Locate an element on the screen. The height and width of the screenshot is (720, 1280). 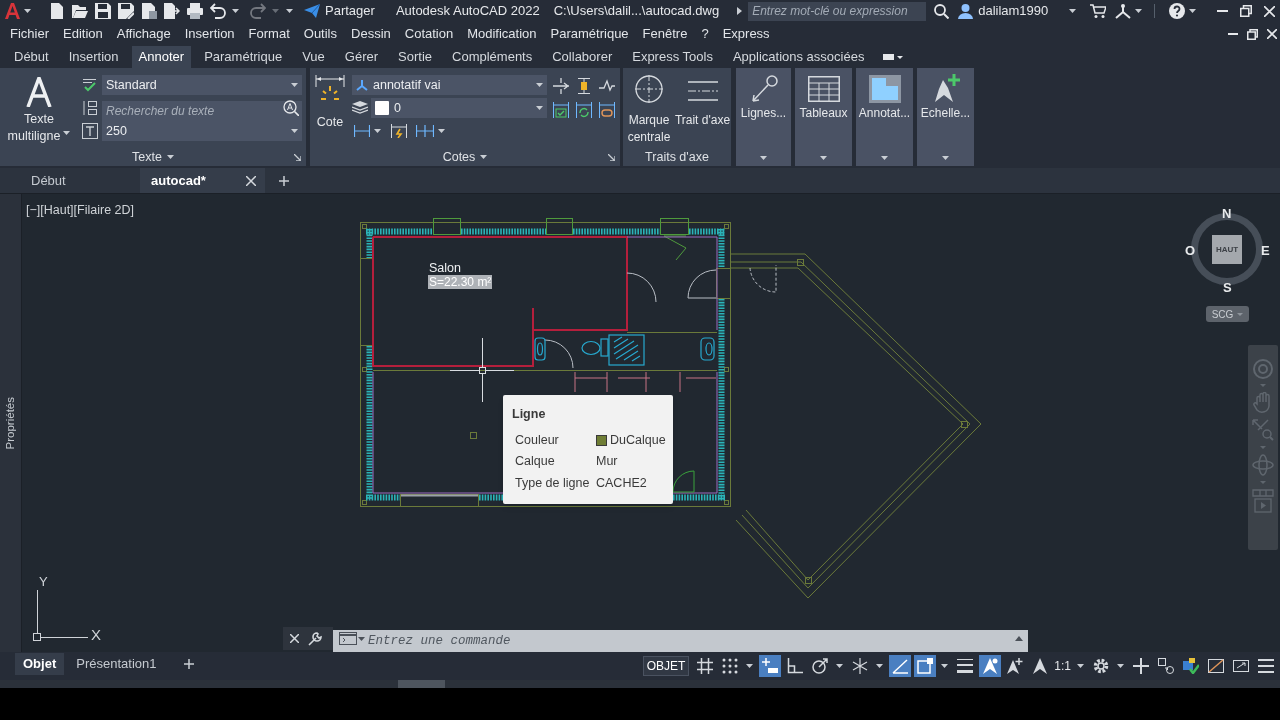
spacing-bar-icon is located at coordinates (584, 86).